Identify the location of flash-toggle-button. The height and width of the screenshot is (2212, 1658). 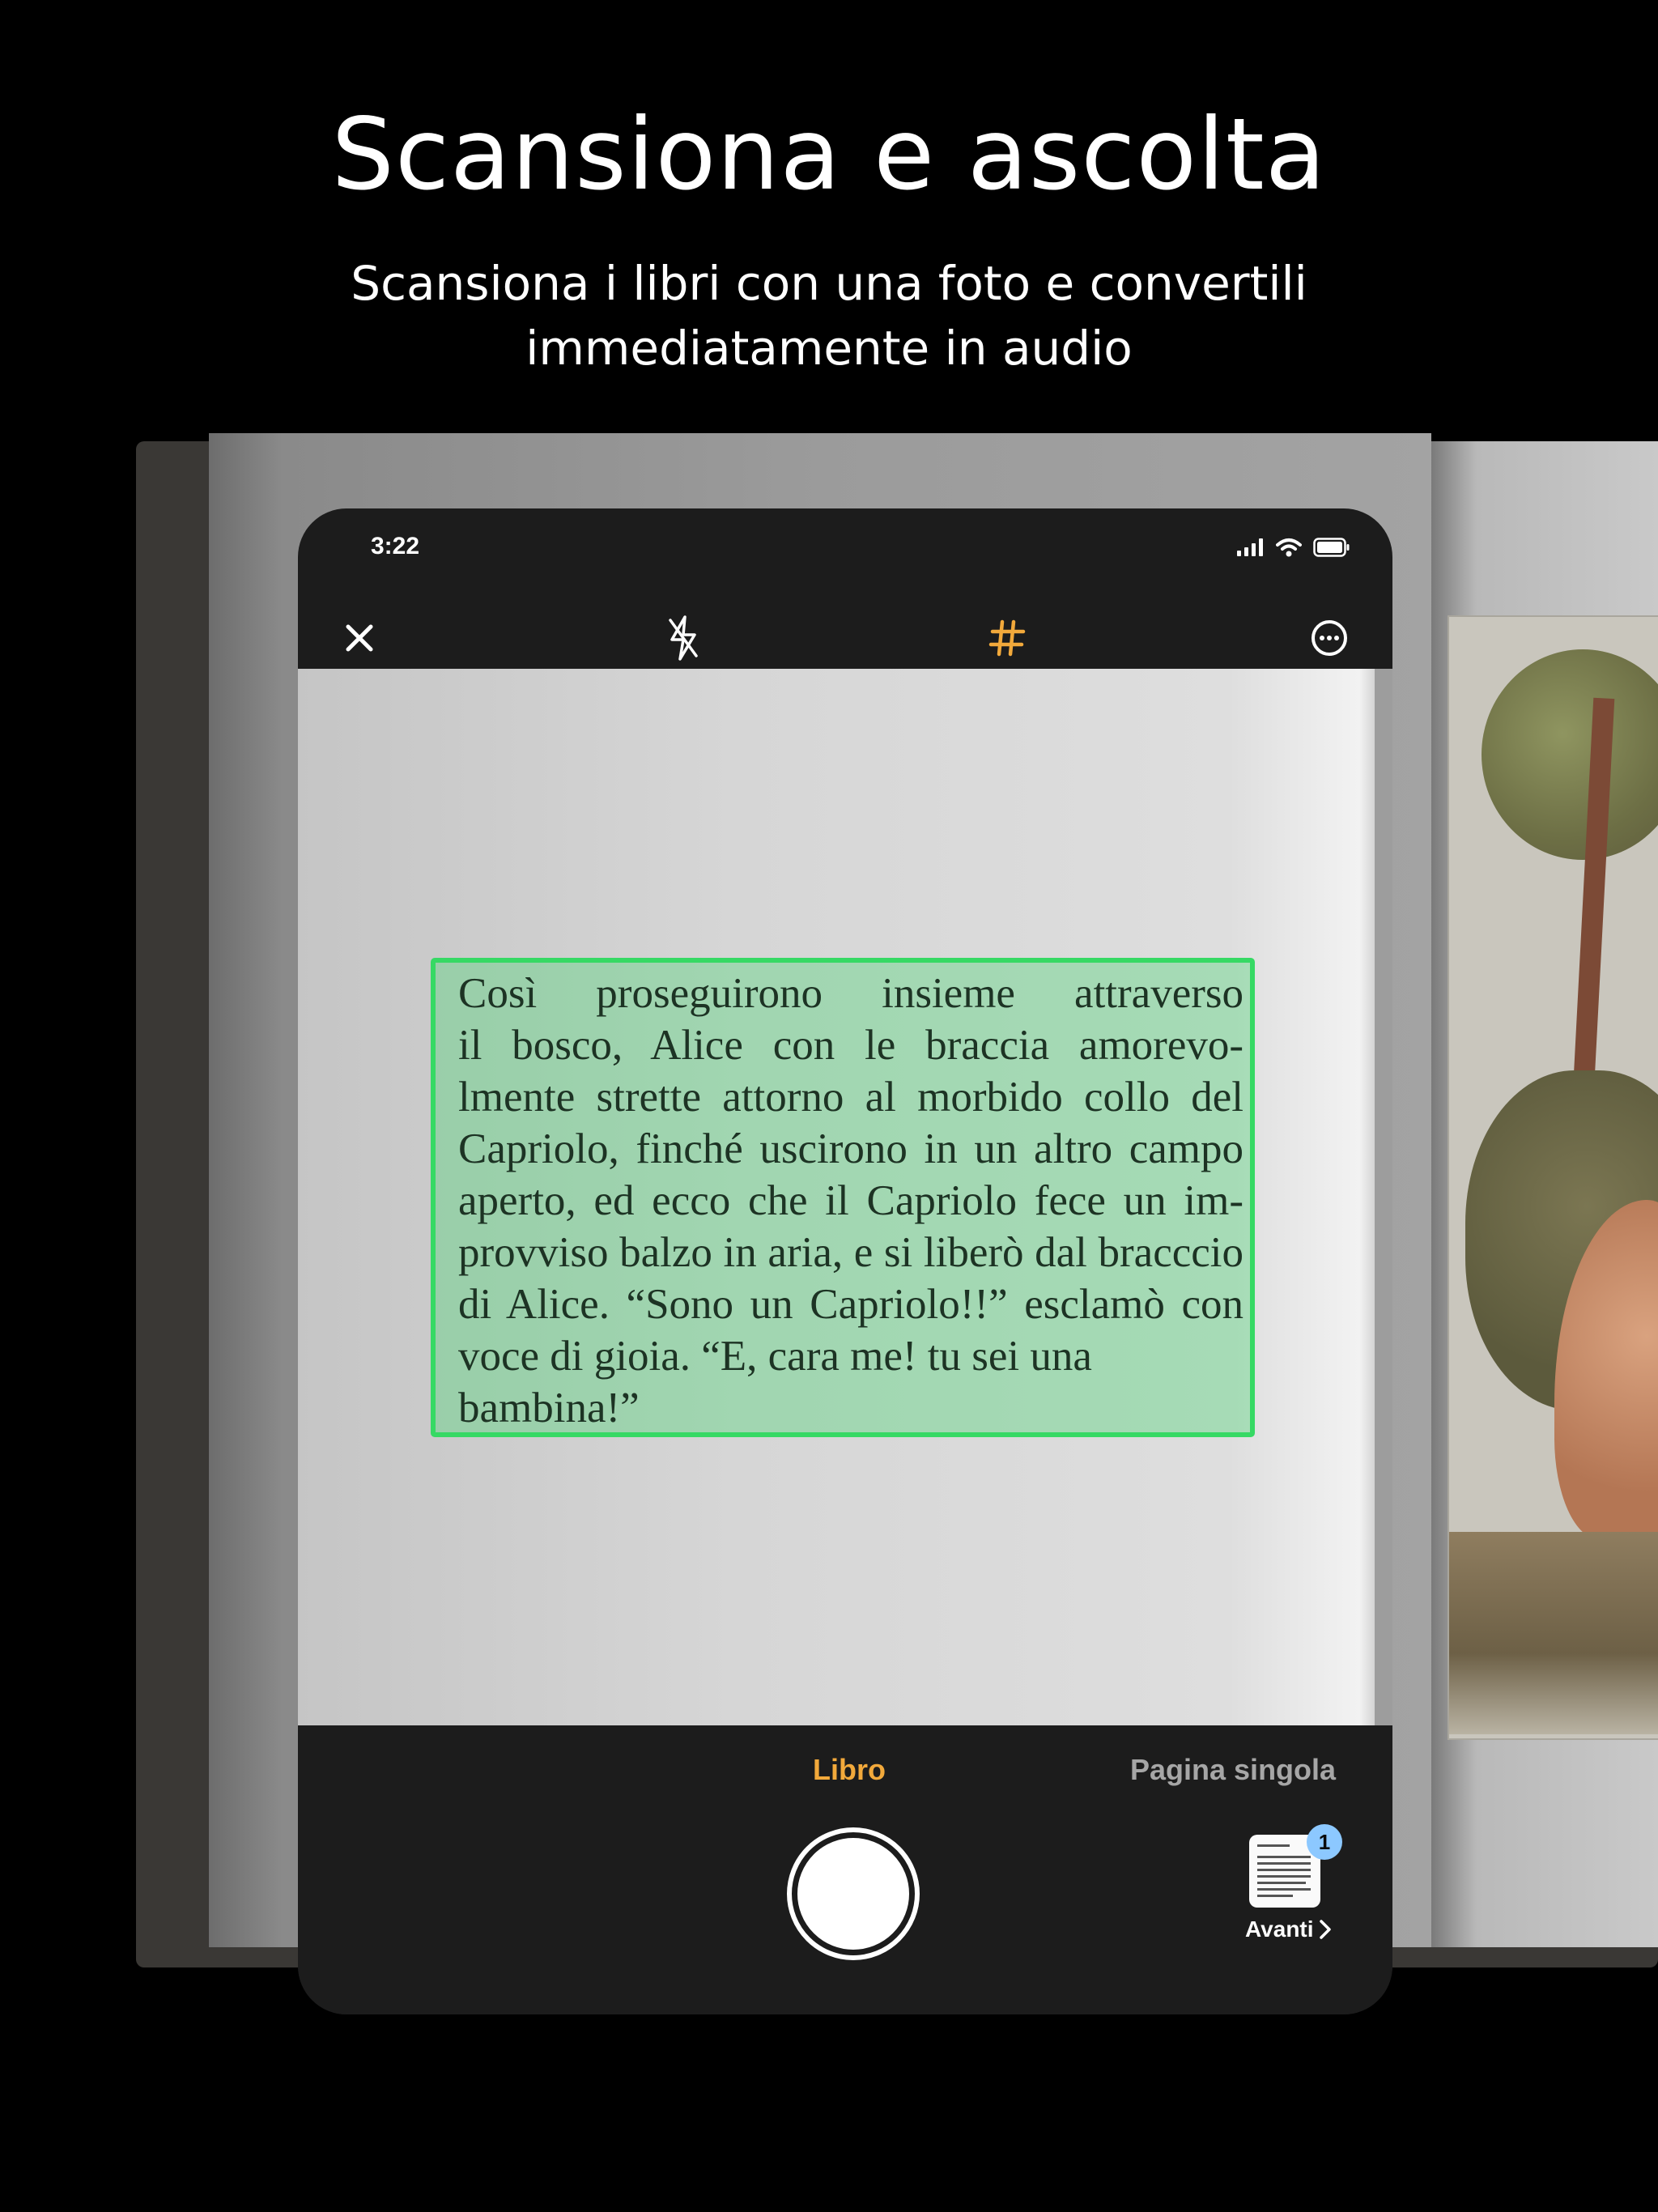
(683, 638).